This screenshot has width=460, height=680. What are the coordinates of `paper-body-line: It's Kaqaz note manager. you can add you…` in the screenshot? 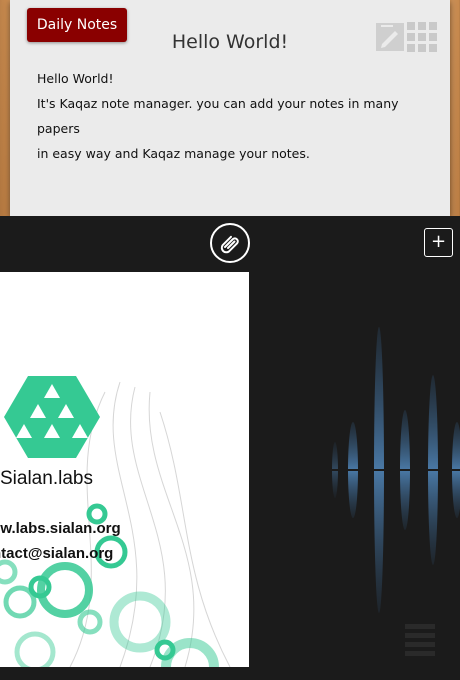 It's located at (218, 116).